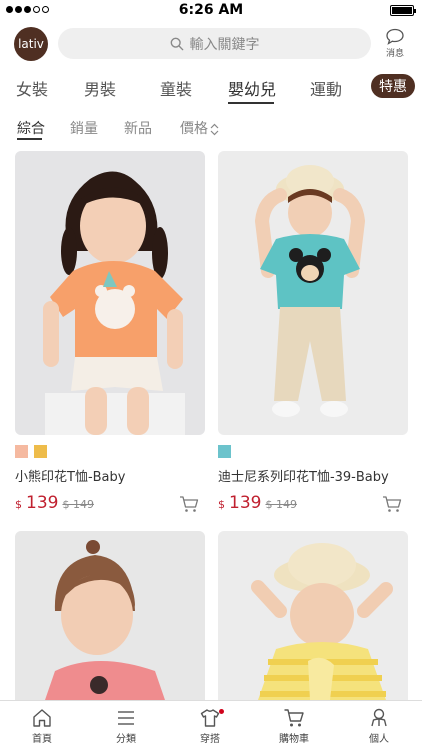 The height and width of the screenshot is (750, 422). What do you see at coordinates (379, 739) in the screenshot?
I see `nav-profile-label: 個人` at bounding box center [379, 739].